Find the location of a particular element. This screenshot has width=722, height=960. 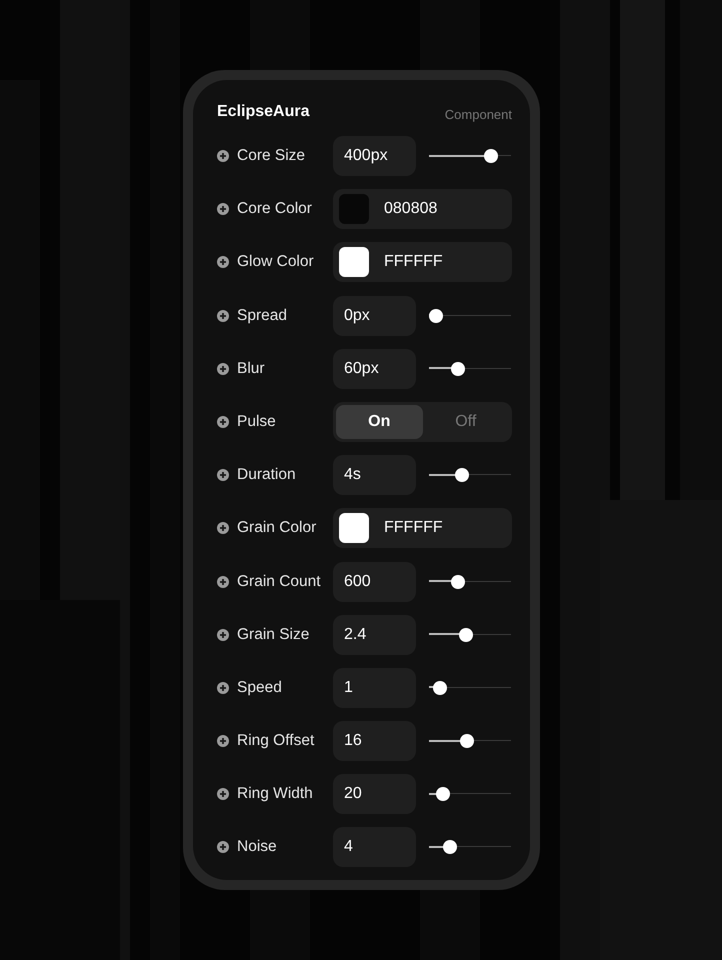

property-label: Noise is located at coordinates (257, 847).